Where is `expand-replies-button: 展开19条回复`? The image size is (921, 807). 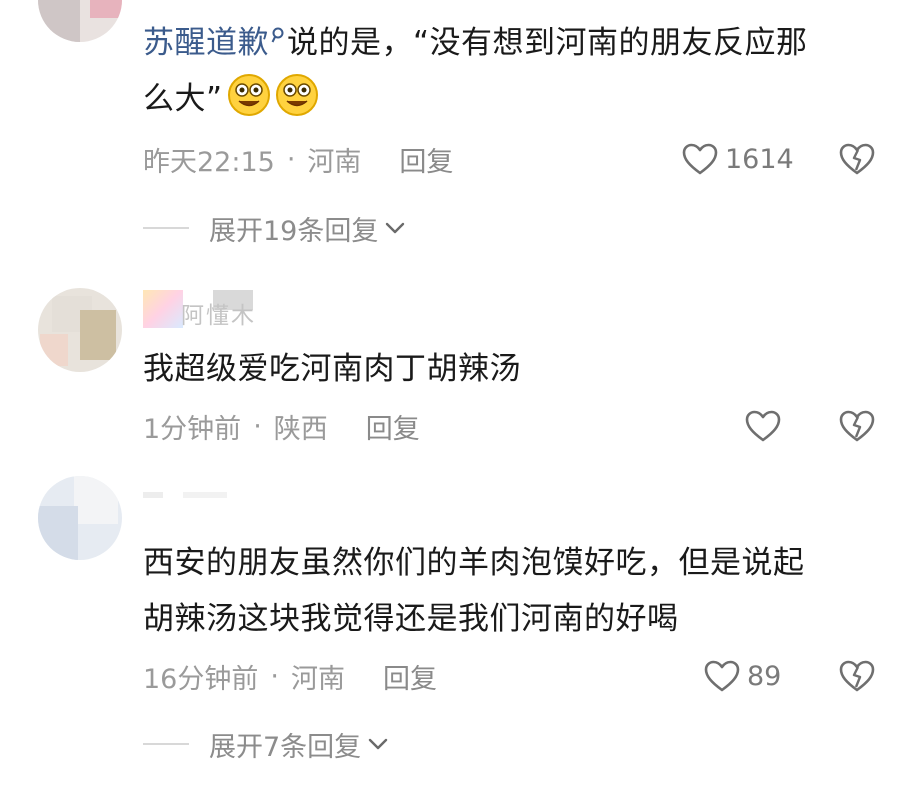
expand-replies-button: 展开19条回复 is located at coordinates (274, 228).